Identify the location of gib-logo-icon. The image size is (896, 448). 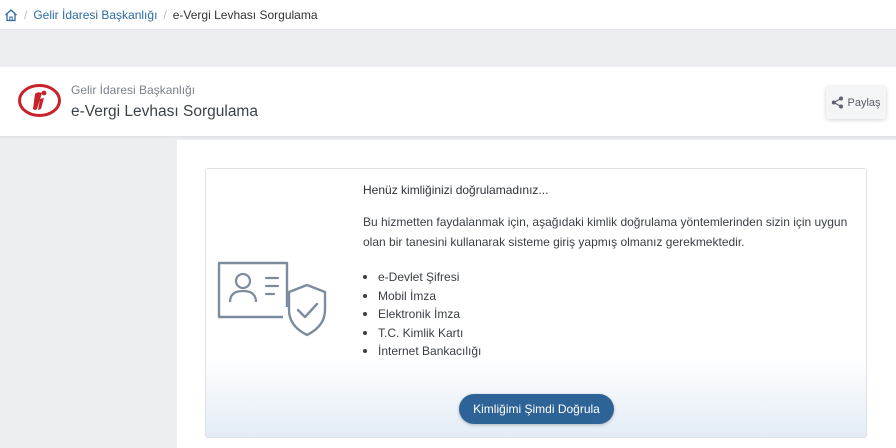
(39, 100).